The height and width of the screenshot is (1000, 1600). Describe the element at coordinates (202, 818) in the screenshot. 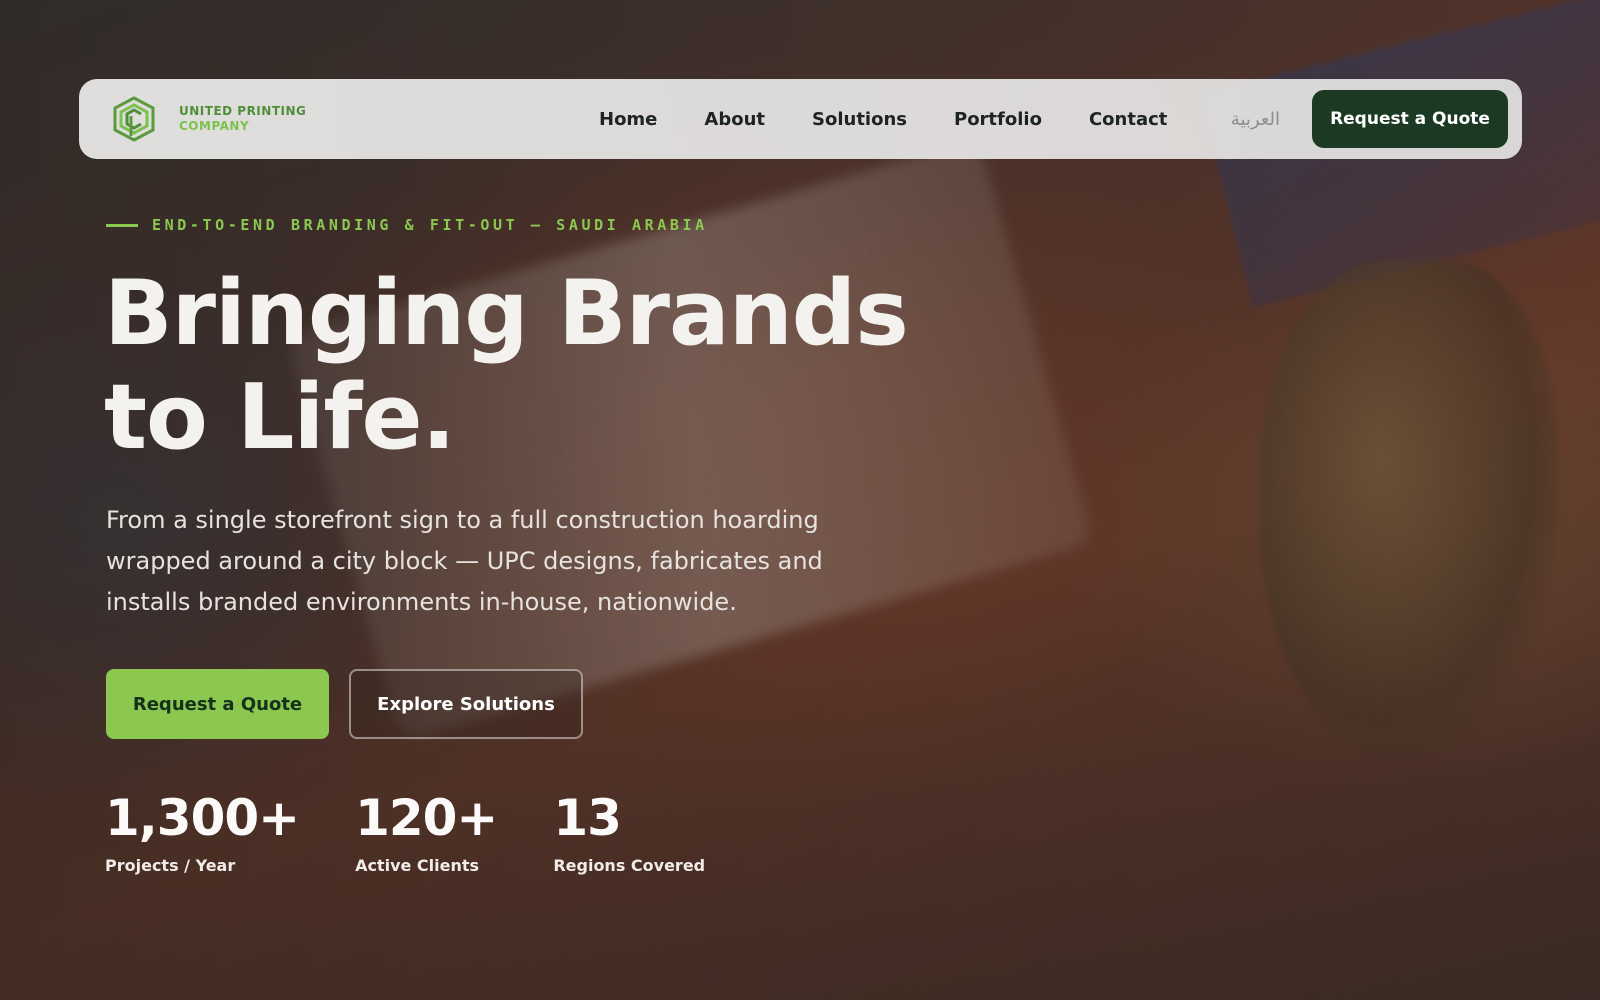

I see `stat-value: 1,300+` at that location.